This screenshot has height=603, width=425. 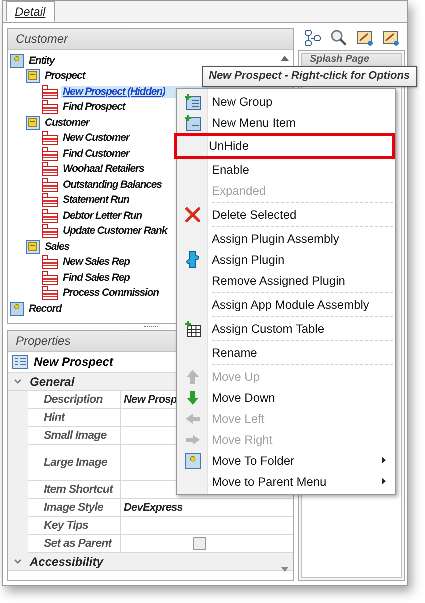 What do you see at coordinates (103, 169) in the screenshot?
I see `tree-item: Woohaa! Retailers` at bounding box center [103, 169].